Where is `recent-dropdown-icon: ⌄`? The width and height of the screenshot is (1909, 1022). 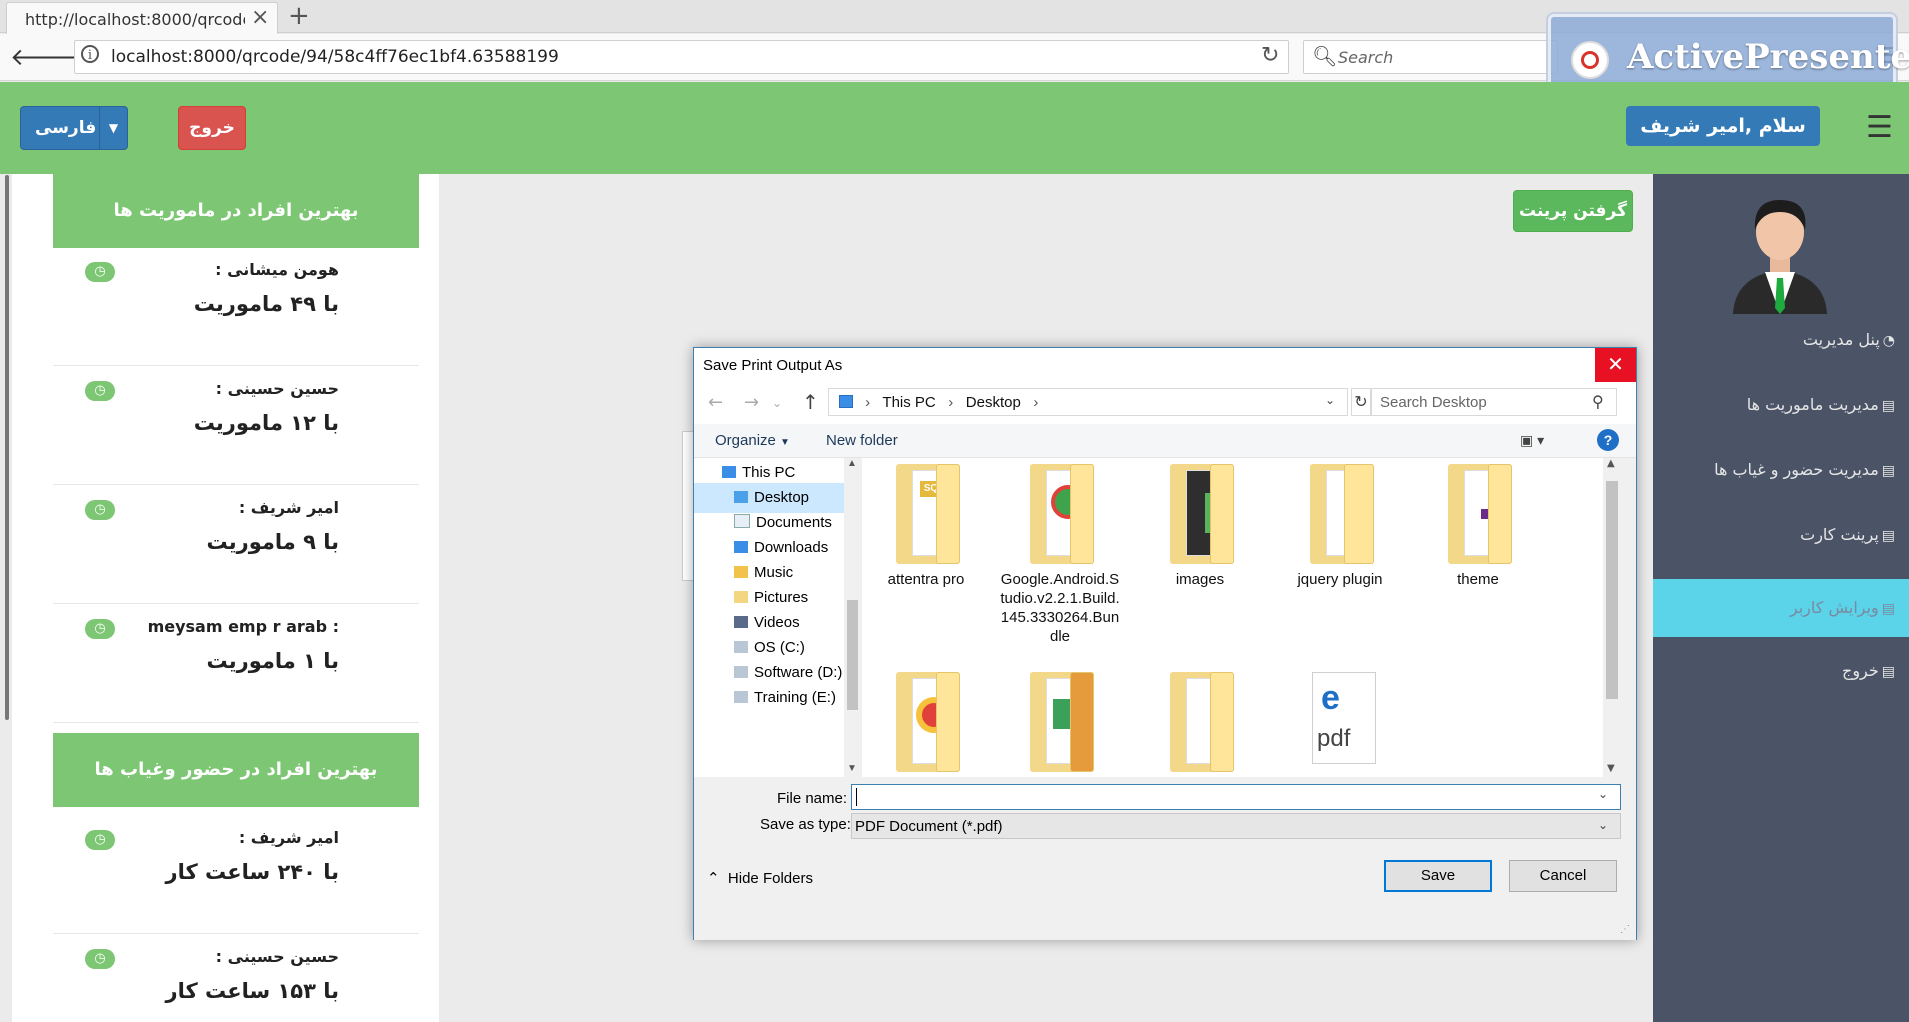 recent-dropdown-icon: ⌄ is located at coordinates (777, 403).